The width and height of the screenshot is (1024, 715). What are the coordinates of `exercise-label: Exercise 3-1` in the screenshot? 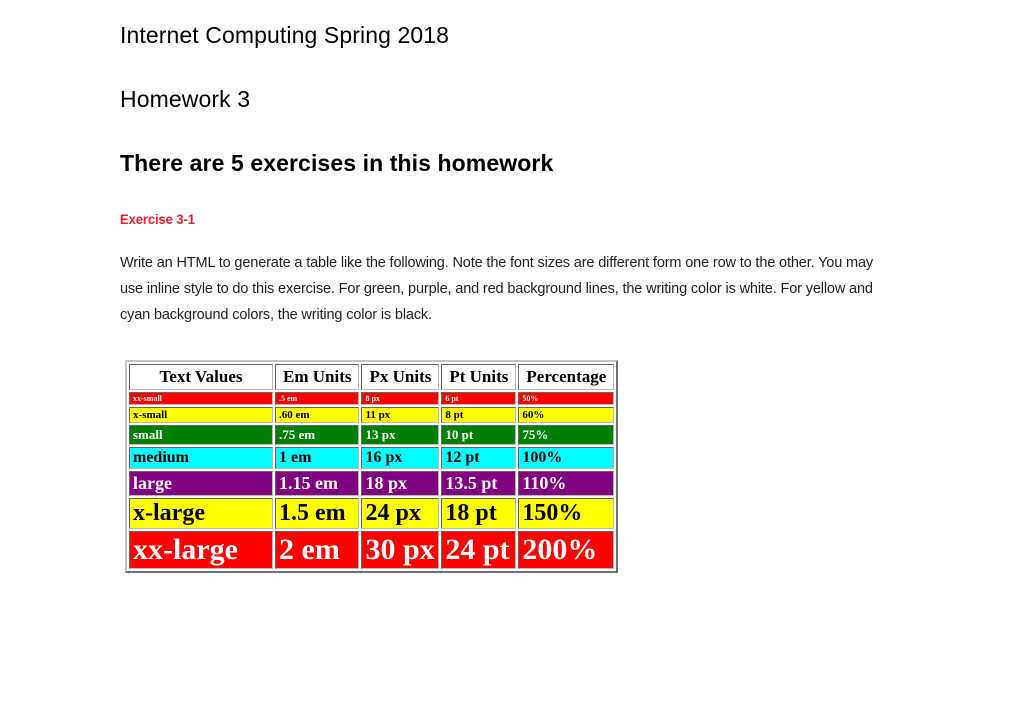 It's located at (157, 219).